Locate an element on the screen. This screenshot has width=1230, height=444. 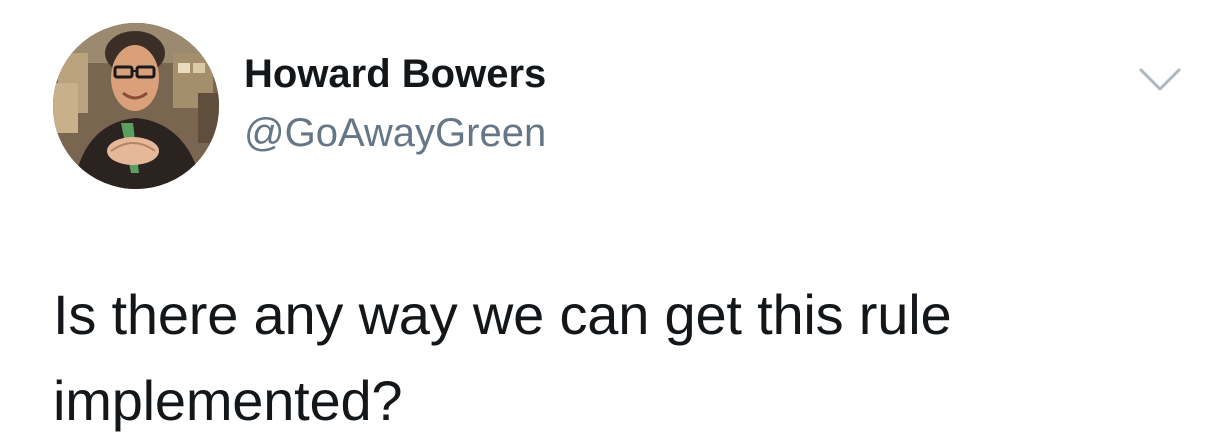
chevron-down-icon is located at coordinates (1160, 80).